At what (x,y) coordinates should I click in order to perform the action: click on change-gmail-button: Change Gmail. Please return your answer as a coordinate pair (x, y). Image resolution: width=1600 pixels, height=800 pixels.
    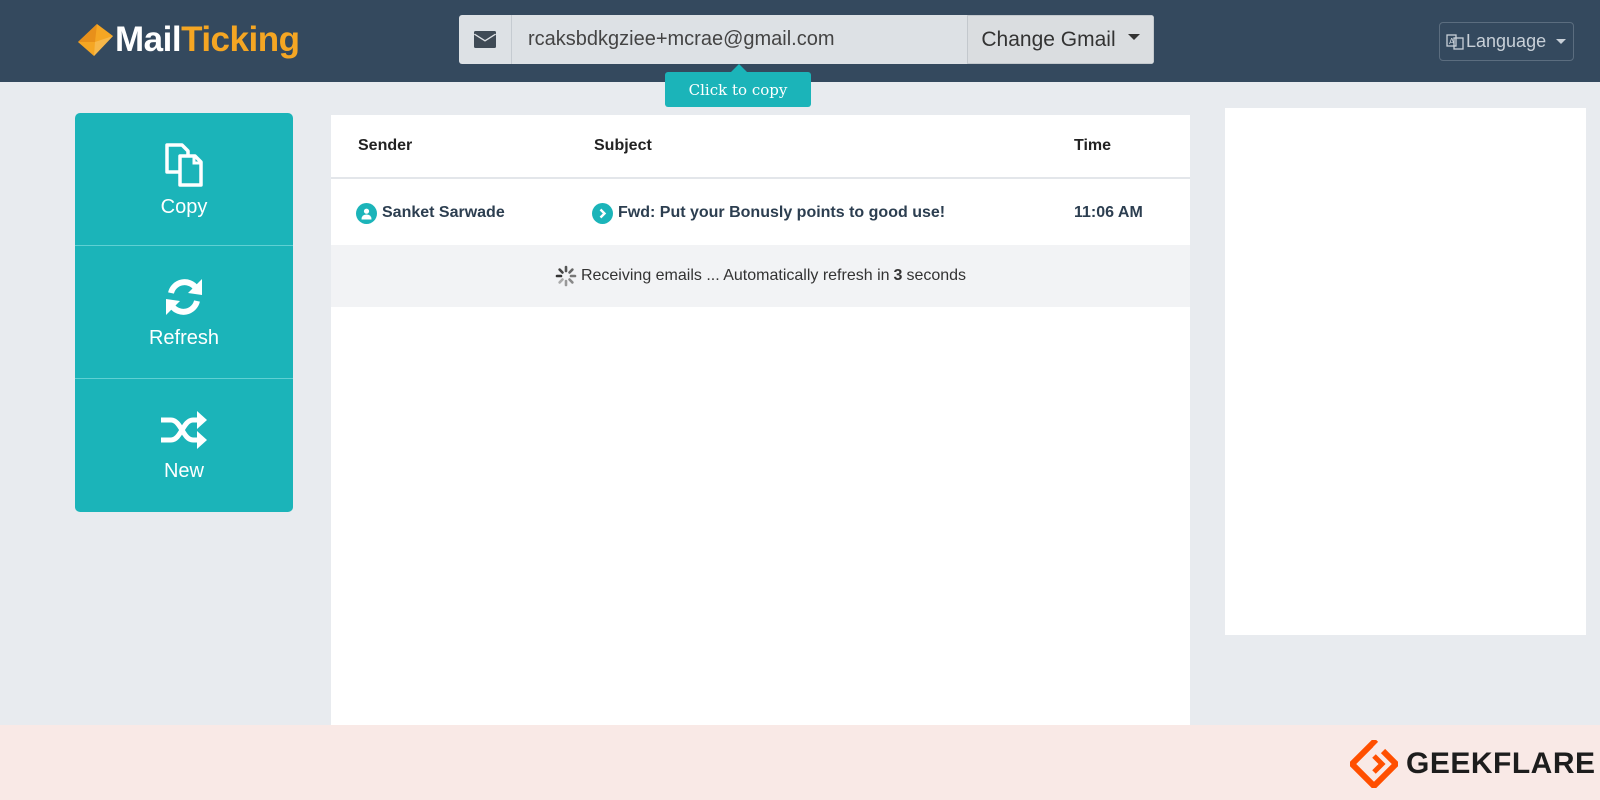
    Looking at the image, I should click on (1060, 39).